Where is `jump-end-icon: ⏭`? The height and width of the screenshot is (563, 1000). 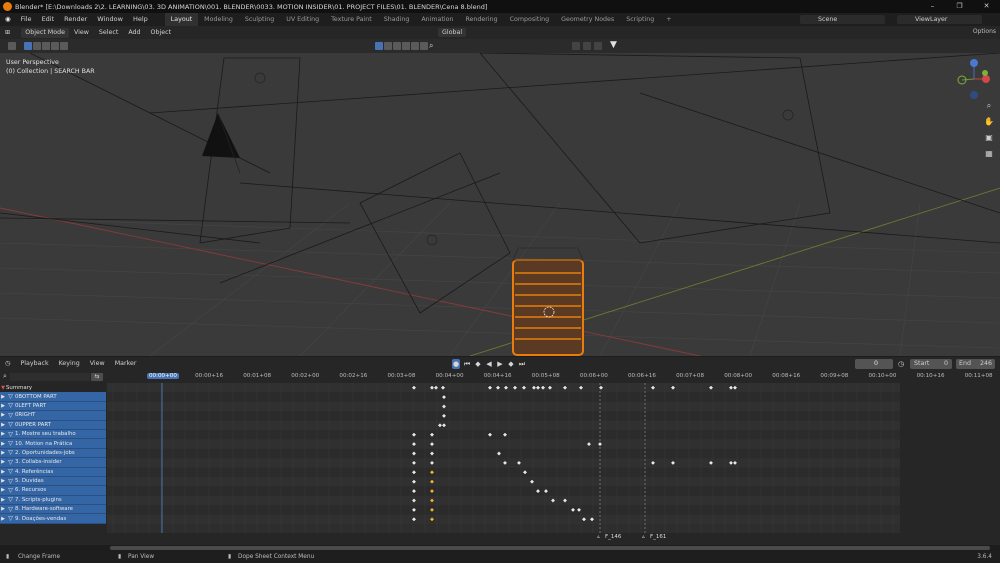
jump-end-icon: ⏭ is located at coordinates (522, 364).